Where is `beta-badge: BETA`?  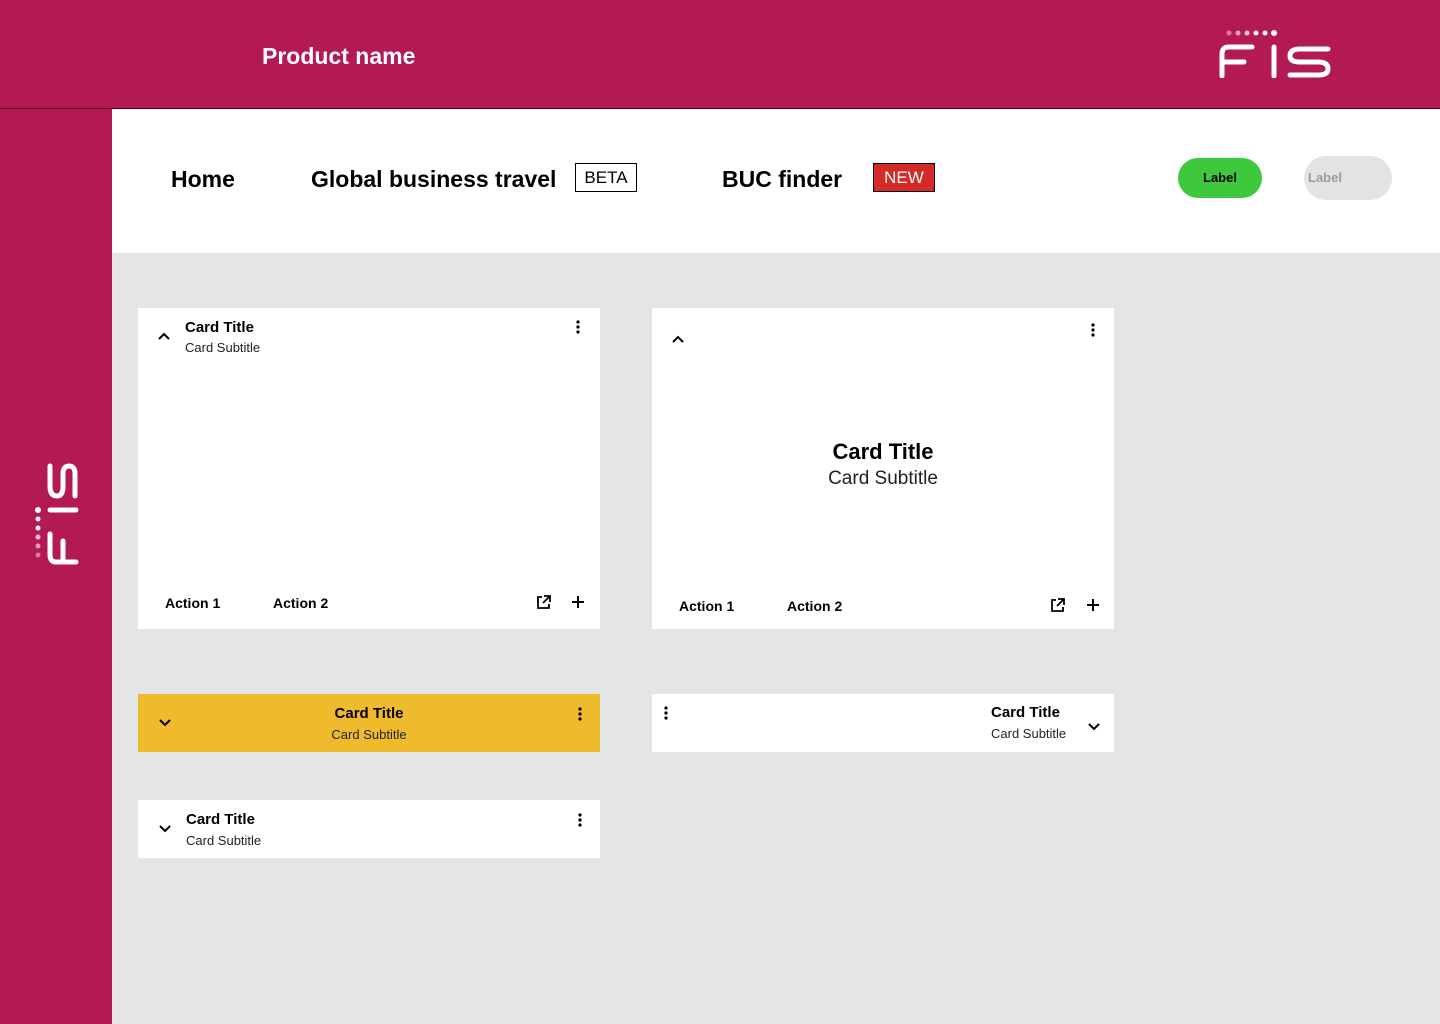 beta-badge: BETA is located at coordinates (606, 177).